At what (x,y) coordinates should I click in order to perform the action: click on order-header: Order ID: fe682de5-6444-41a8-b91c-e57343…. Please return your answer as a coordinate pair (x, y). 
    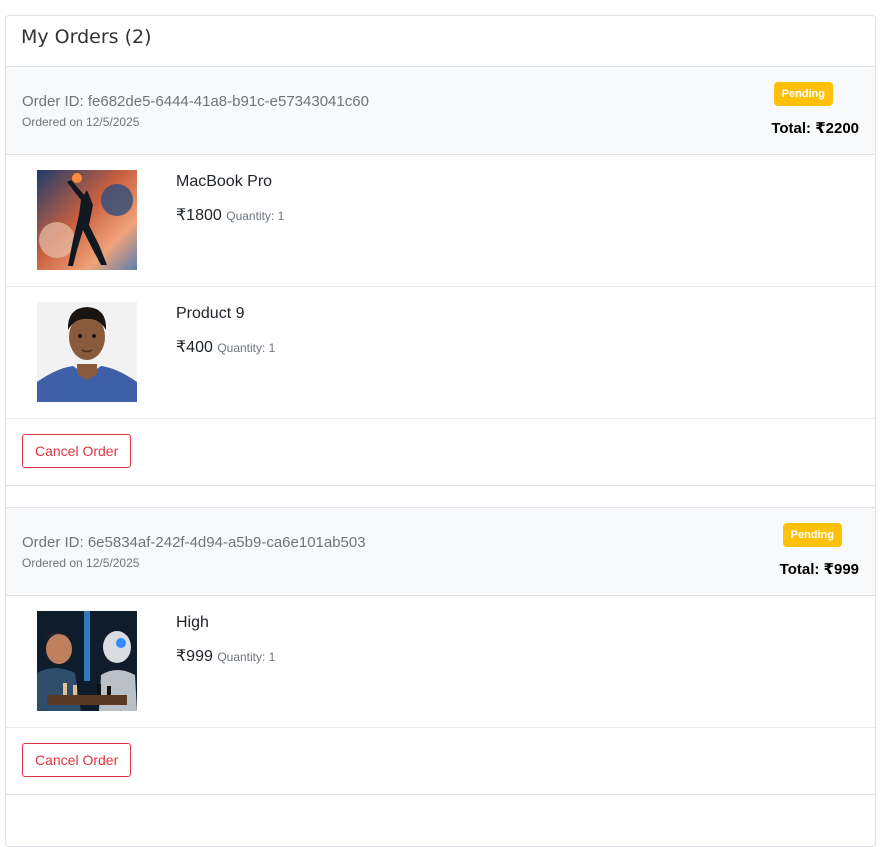
    Looking at the image, I should click on (440, 111).